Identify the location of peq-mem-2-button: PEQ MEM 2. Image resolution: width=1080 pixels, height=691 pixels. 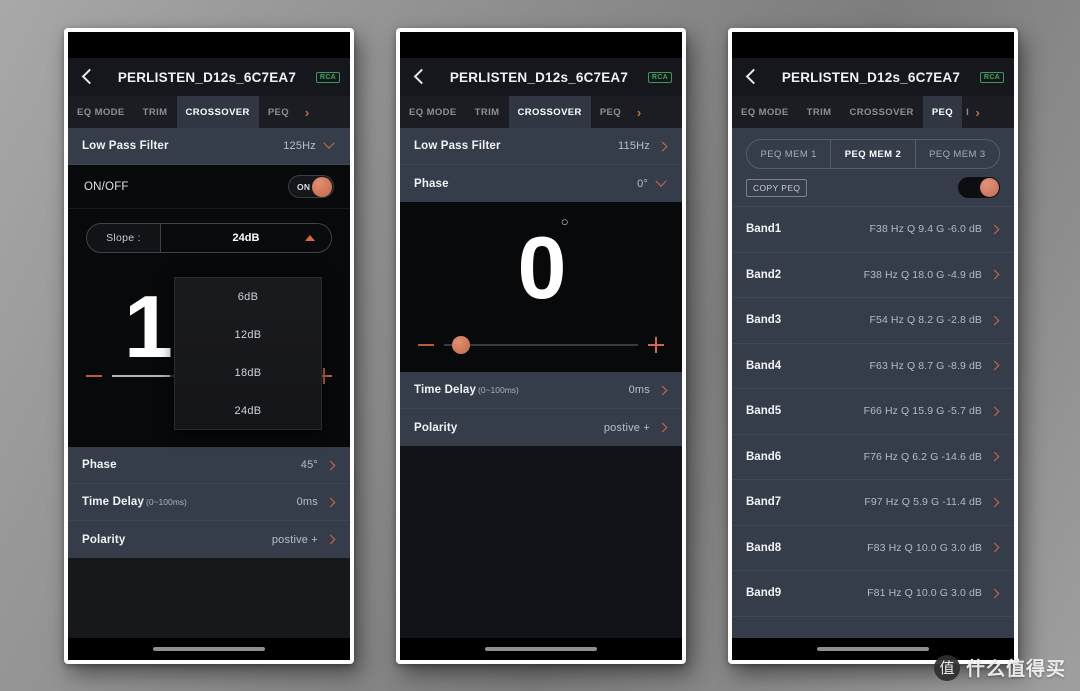
(873, 154).